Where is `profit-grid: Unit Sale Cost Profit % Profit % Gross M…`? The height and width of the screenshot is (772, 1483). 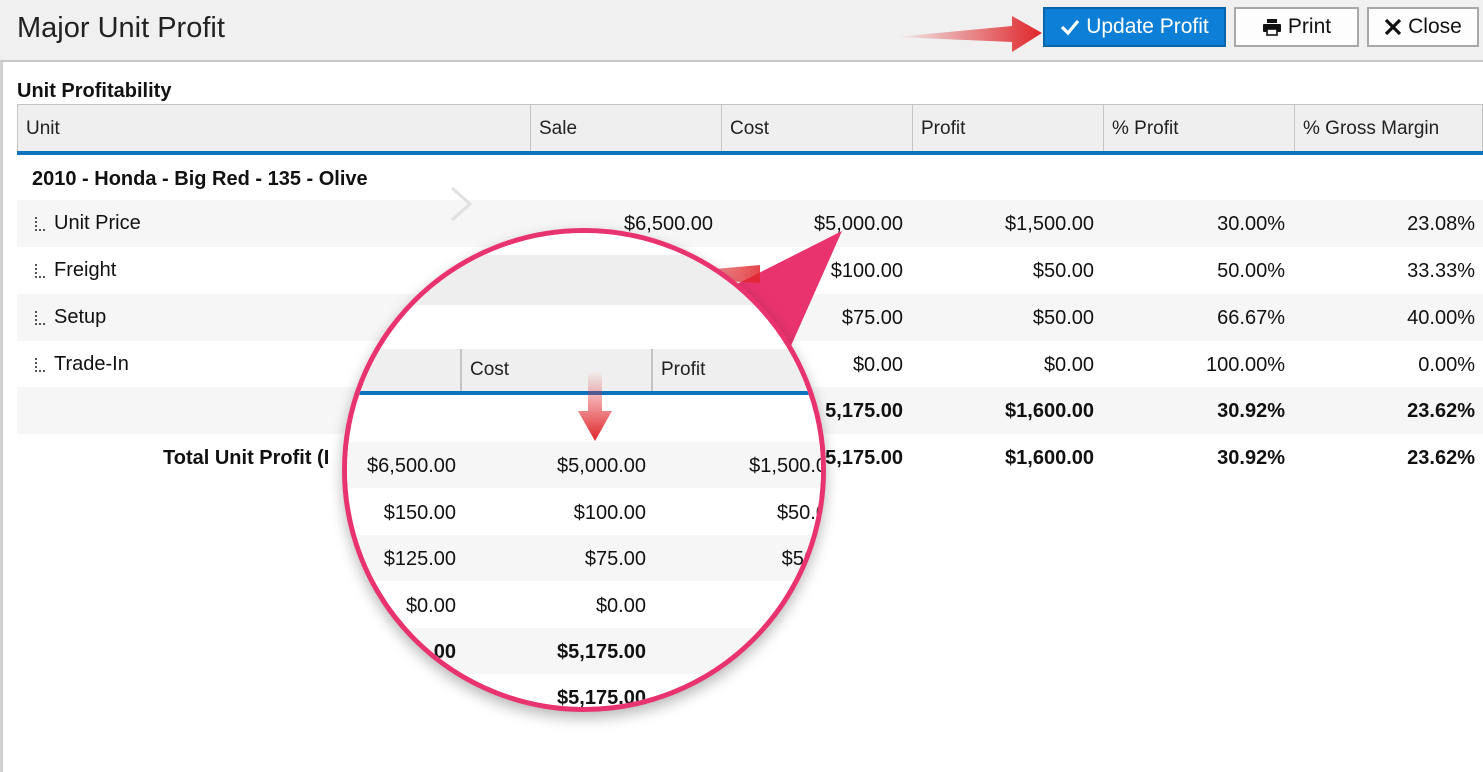
profit-grid: Unit Sale Cost Profit % Profit % Gross M… is located at coordinates (750, 129).